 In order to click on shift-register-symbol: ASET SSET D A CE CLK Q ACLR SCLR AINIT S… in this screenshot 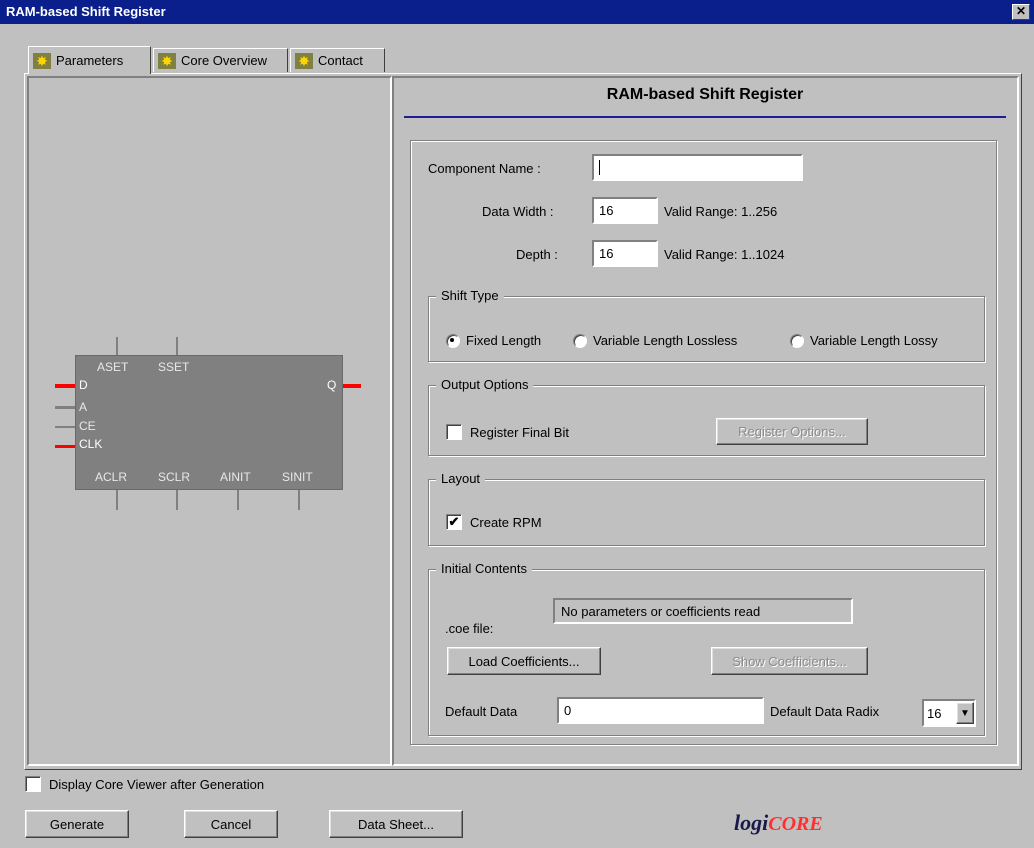, I will do `click(209, 422)`.